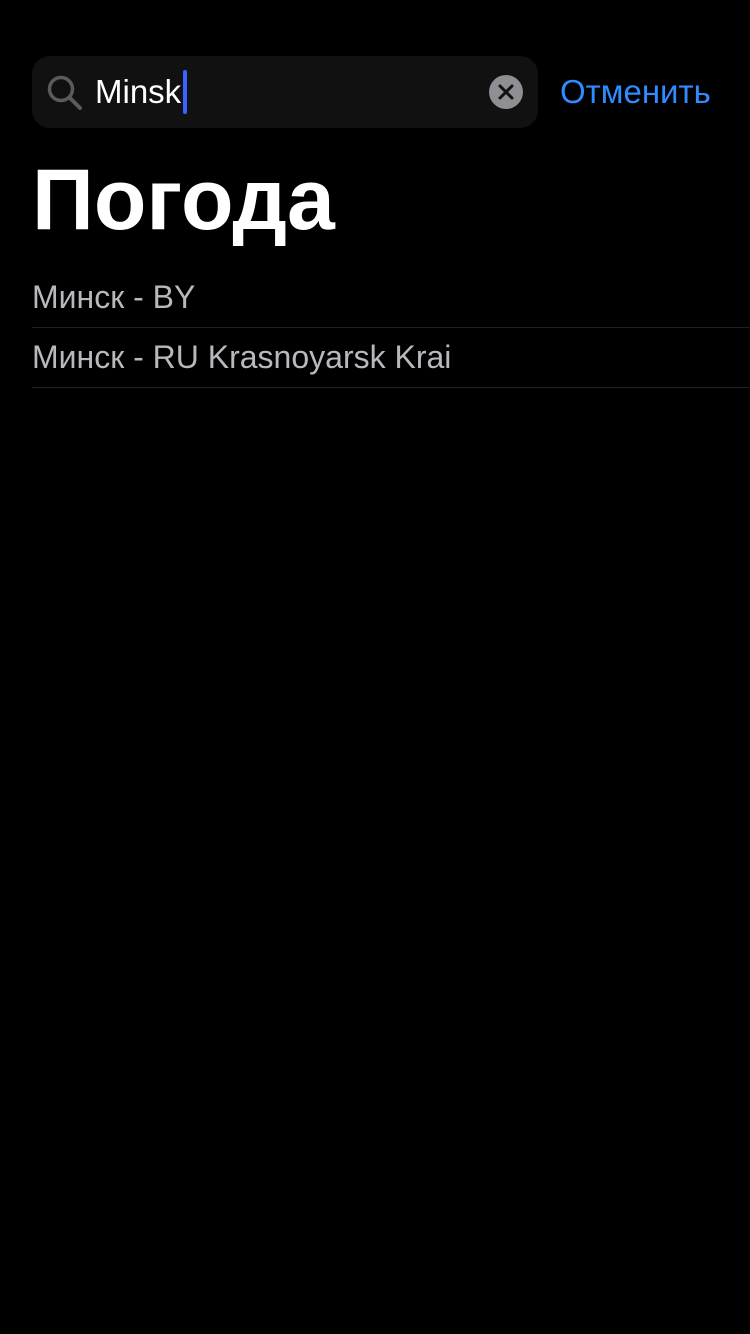  I want to click on clear-icon, so click(506, 92).